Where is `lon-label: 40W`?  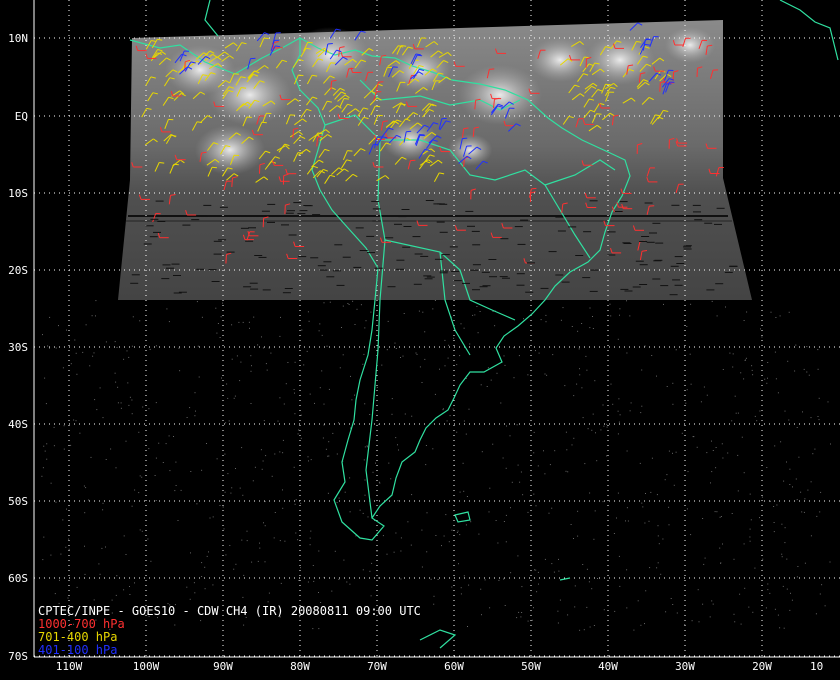
lon-label: 40W is located at coordinates (608, 666).